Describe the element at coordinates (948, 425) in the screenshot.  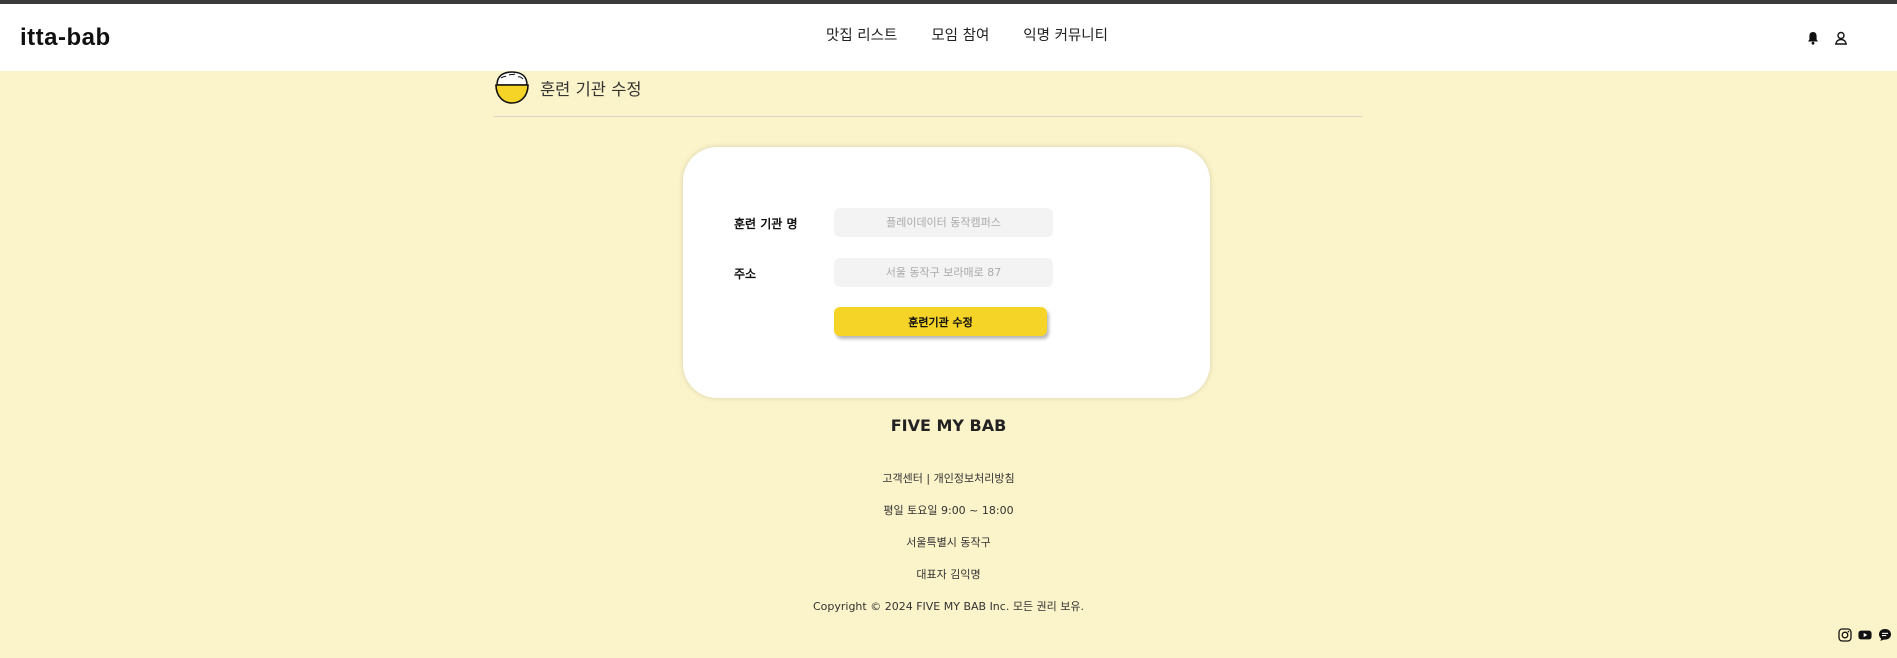
I see `footer-brand: FIVE MY BAB` at that location.